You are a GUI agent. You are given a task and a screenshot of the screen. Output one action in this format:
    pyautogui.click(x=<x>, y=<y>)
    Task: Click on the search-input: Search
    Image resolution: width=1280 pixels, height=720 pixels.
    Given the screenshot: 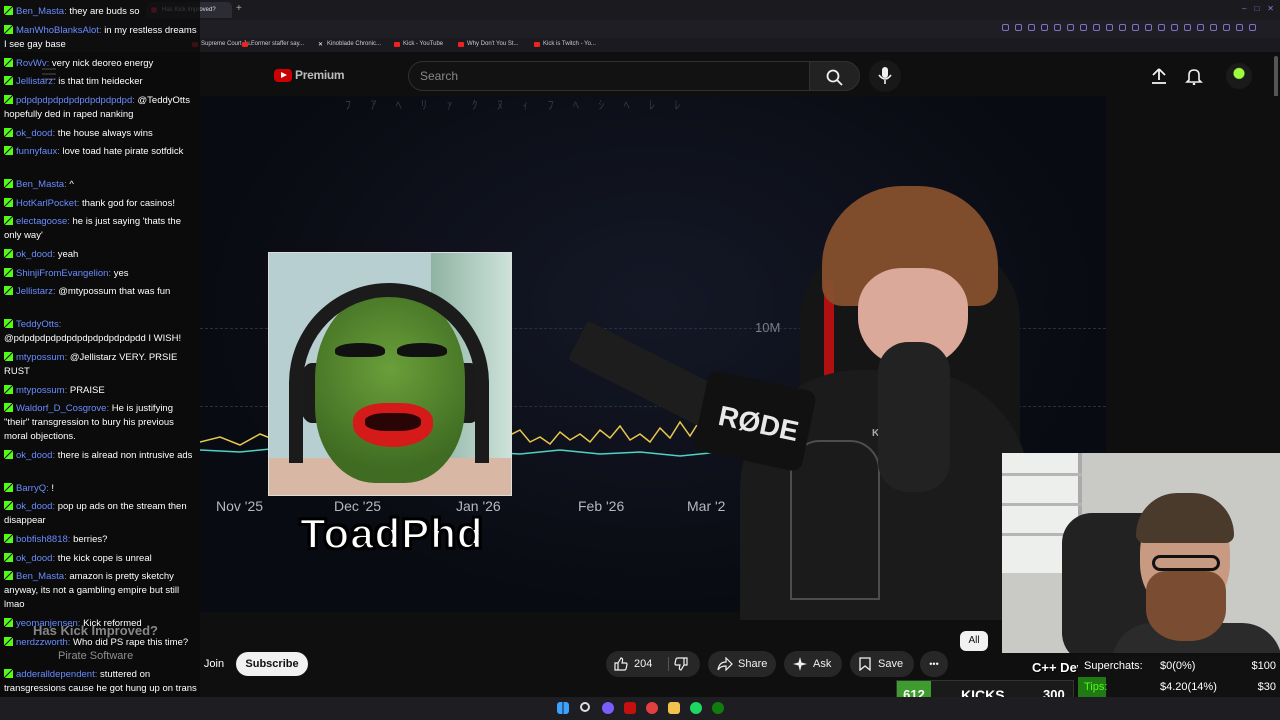 What is the action you would take?
    pyautogui.click(x=609, y=76)
    